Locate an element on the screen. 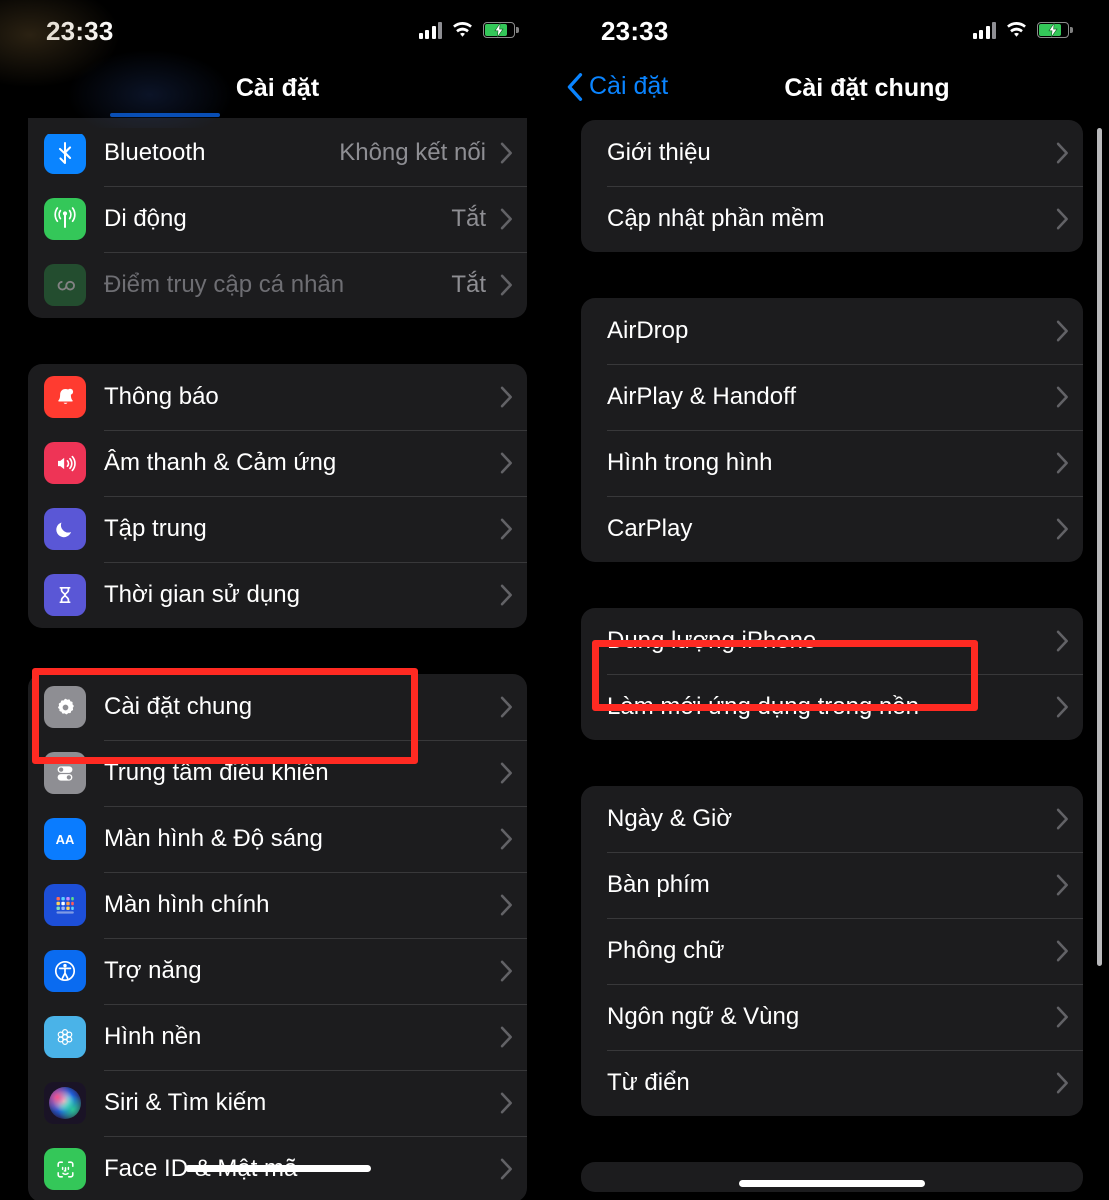 Image resolution: width=1109 pixels, height=1200 pixels. general-group-next-partial is located at coordinates (832, 1177).